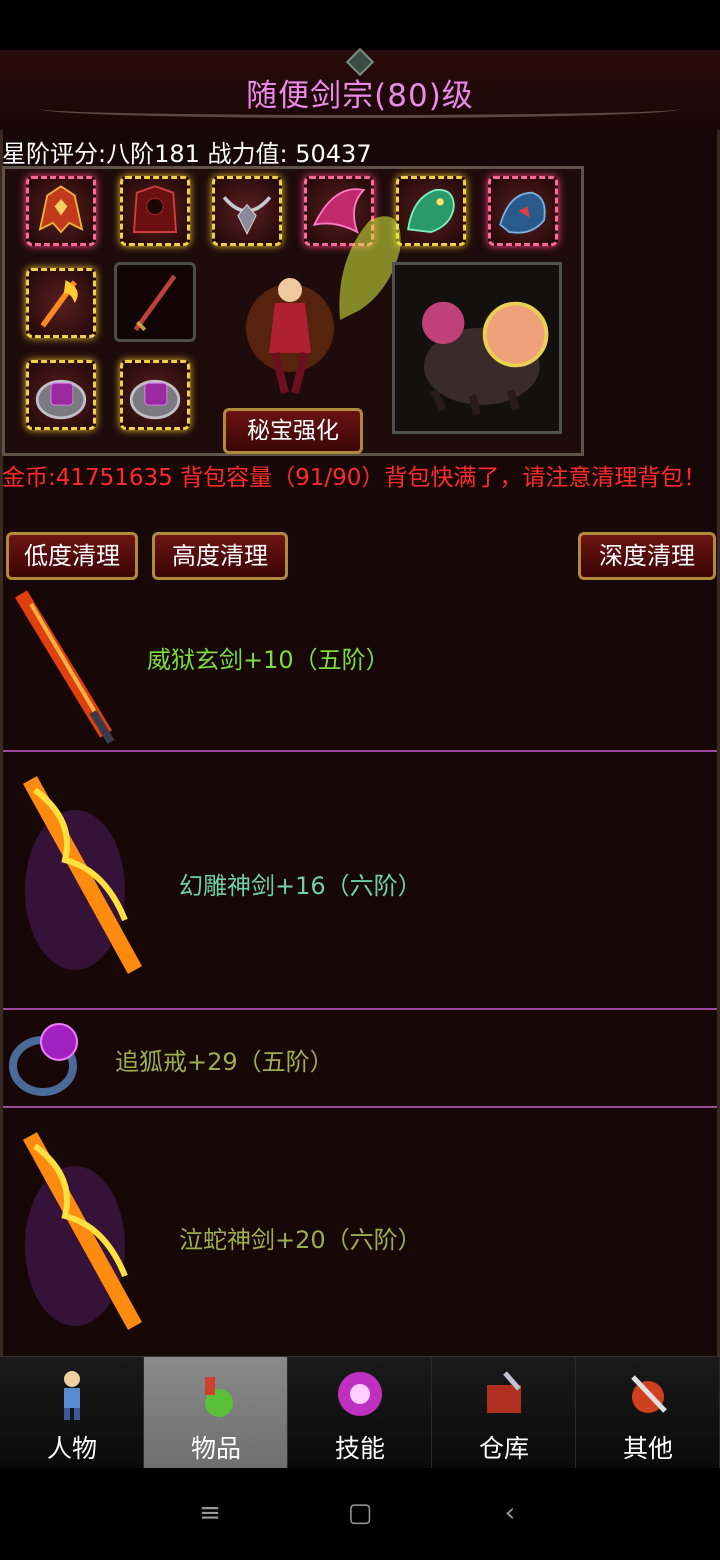 This screenshot has height=1560, width=720. I want to click on tab-label: 技能, so click(359, 1448).